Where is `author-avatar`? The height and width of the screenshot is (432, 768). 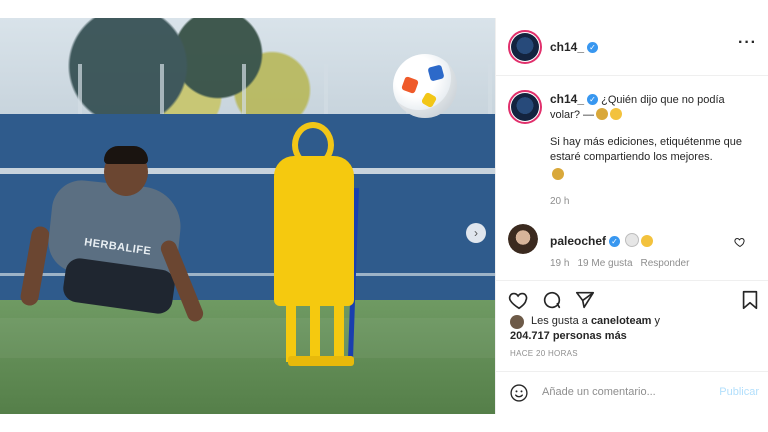
author-avatar is located at coordinates (525, 47).